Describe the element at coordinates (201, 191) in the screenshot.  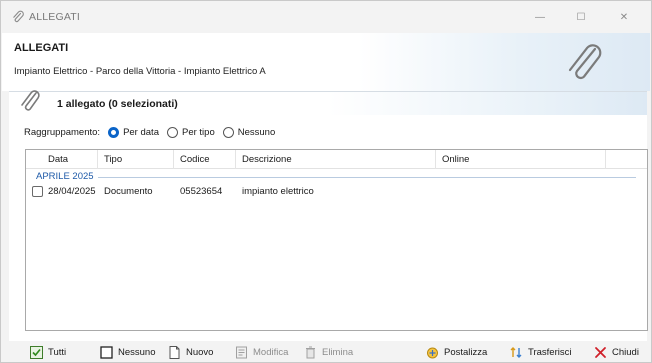
I see `cell-codice: 05523654` at that location.